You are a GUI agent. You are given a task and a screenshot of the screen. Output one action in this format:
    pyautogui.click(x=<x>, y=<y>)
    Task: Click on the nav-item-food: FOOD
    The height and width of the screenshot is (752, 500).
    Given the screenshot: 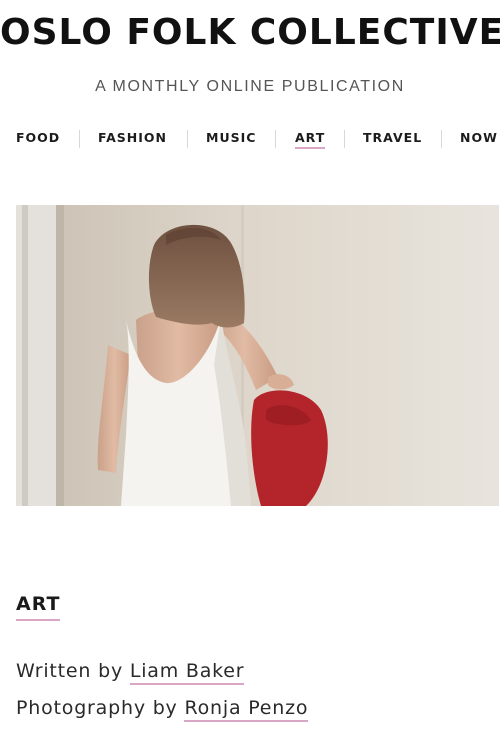 What is the action you would take?
    pyautogui.click(x=38, y=139)
    